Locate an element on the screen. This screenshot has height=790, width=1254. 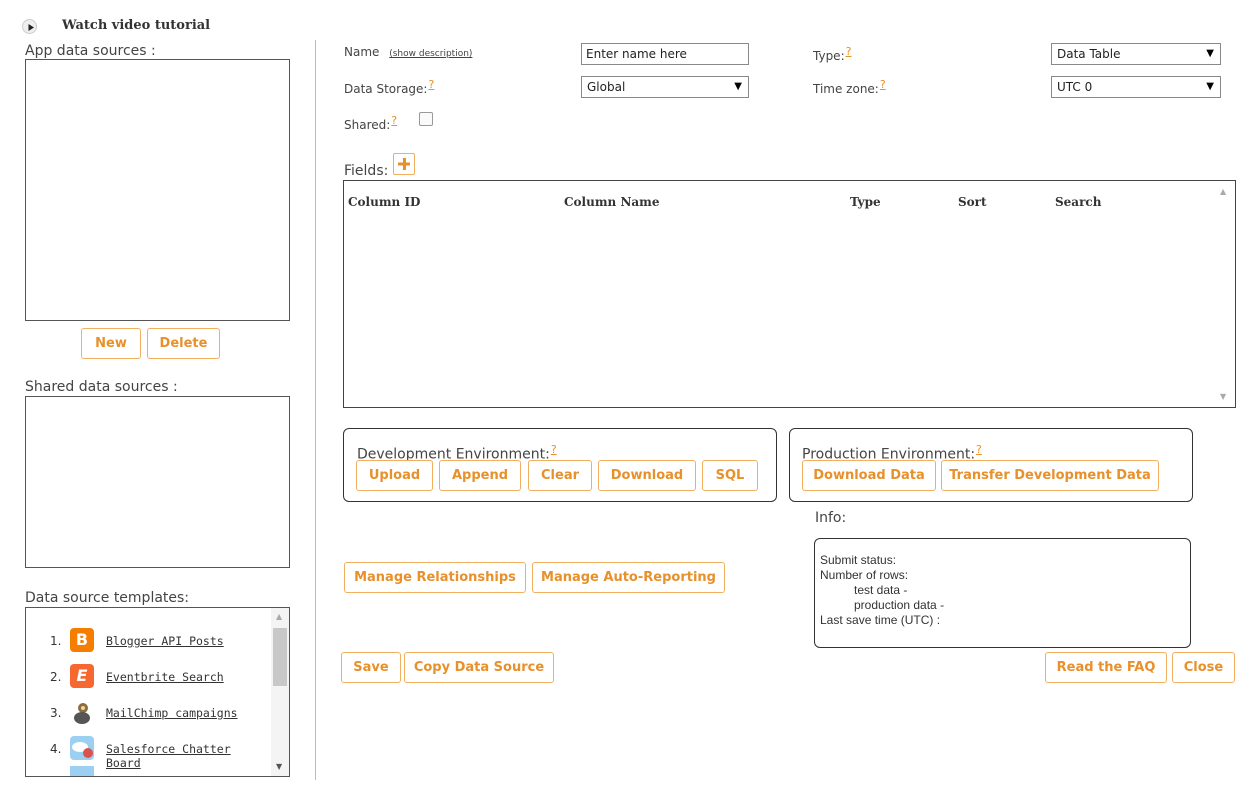
save-button: Save is located at coordinates (371, 667).